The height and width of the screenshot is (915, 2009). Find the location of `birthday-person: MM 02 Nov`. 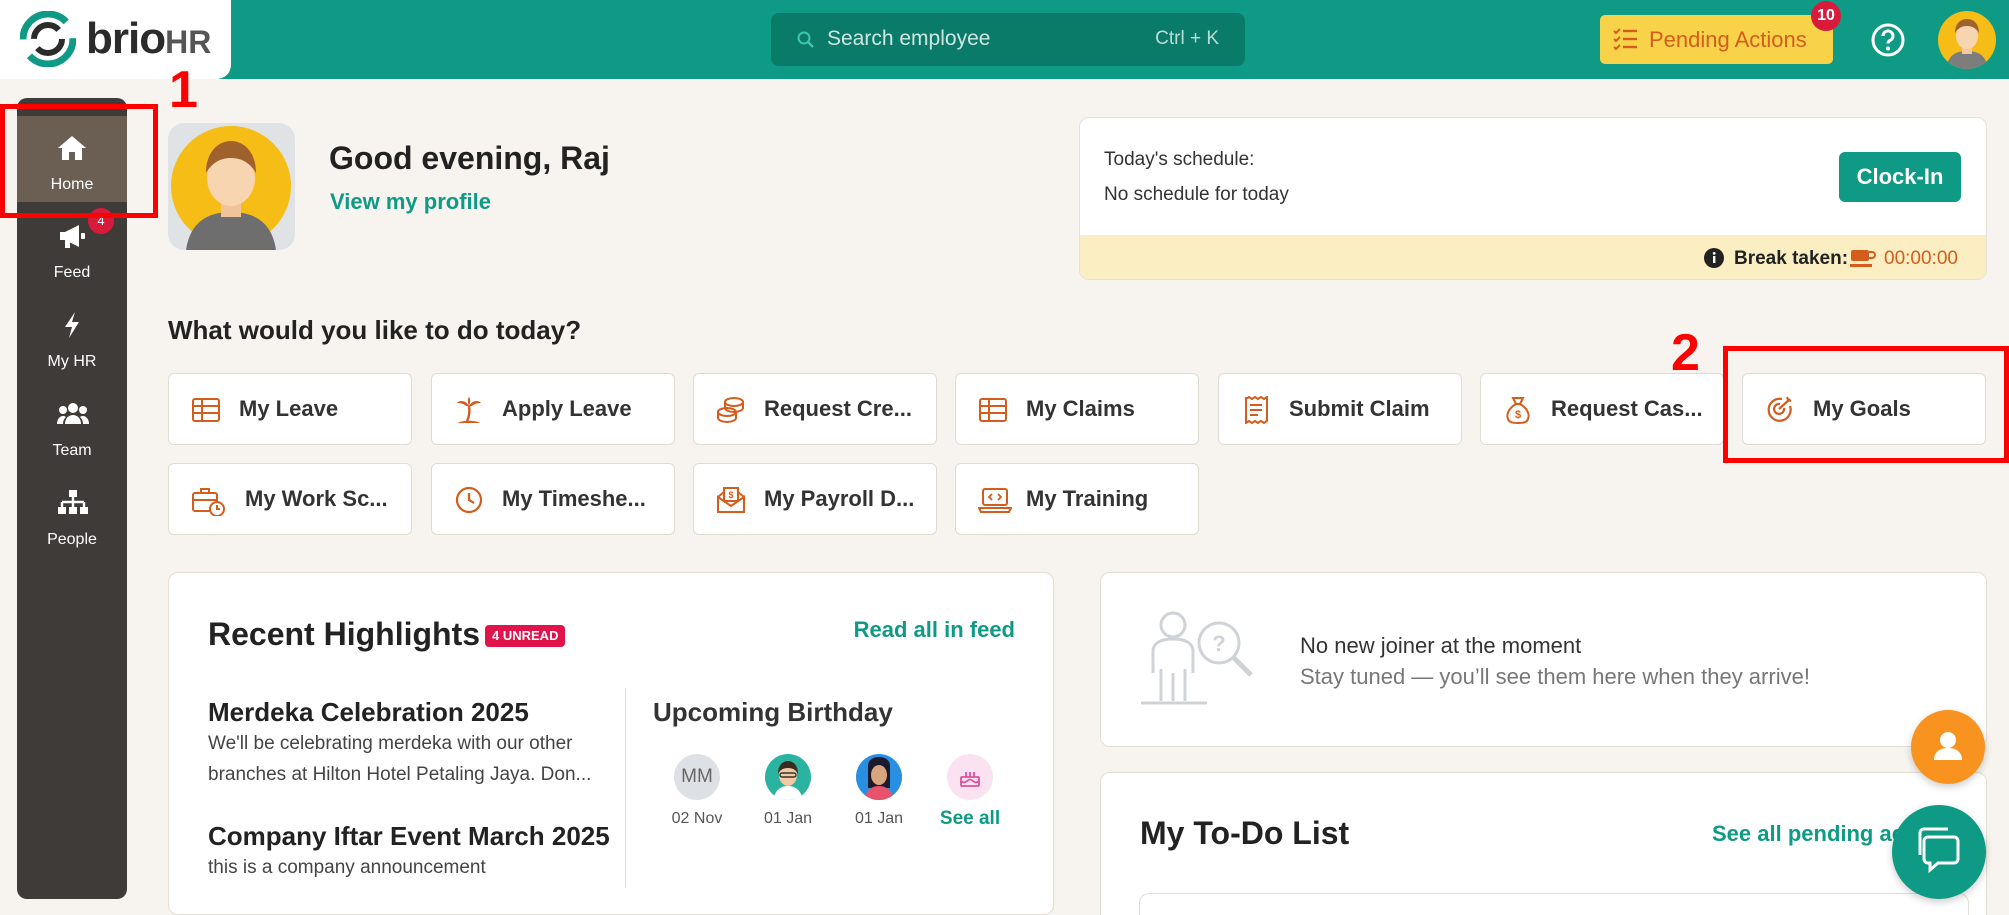

birthday-person: MM 02 Nov is located at coordinates (697, 791).